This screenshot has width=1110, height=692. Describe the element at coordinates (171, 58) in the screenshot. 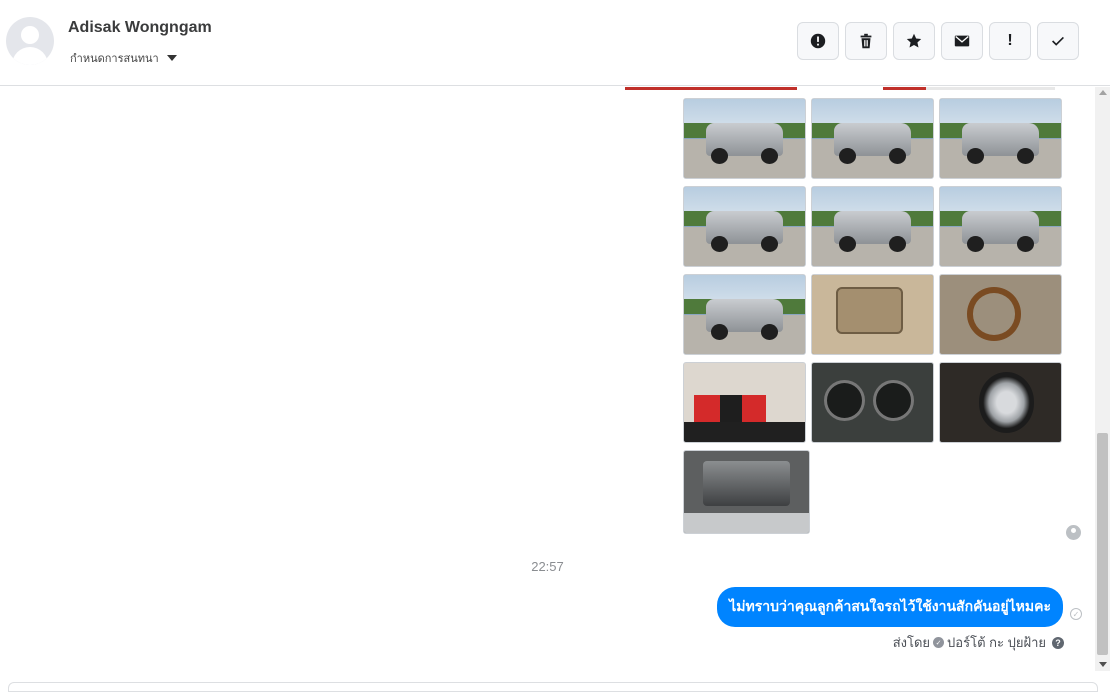

I see `caret-down-icon` at that location.